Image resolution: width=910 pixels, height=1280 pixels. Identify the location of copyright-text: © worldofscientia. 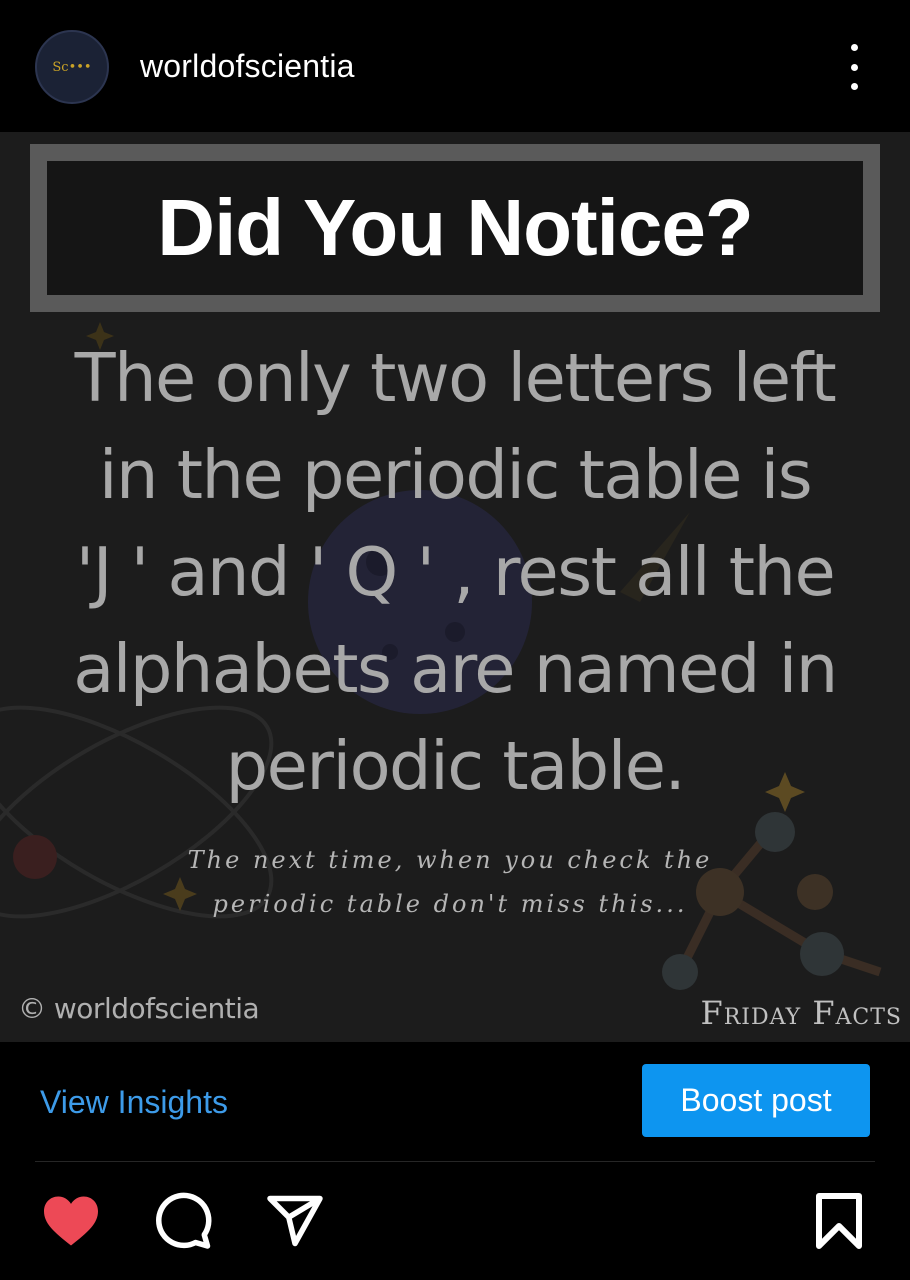
(139, 1008).